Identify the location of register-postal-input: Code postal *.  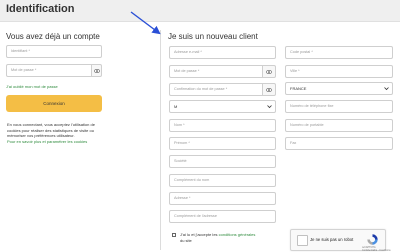
(339, 52).